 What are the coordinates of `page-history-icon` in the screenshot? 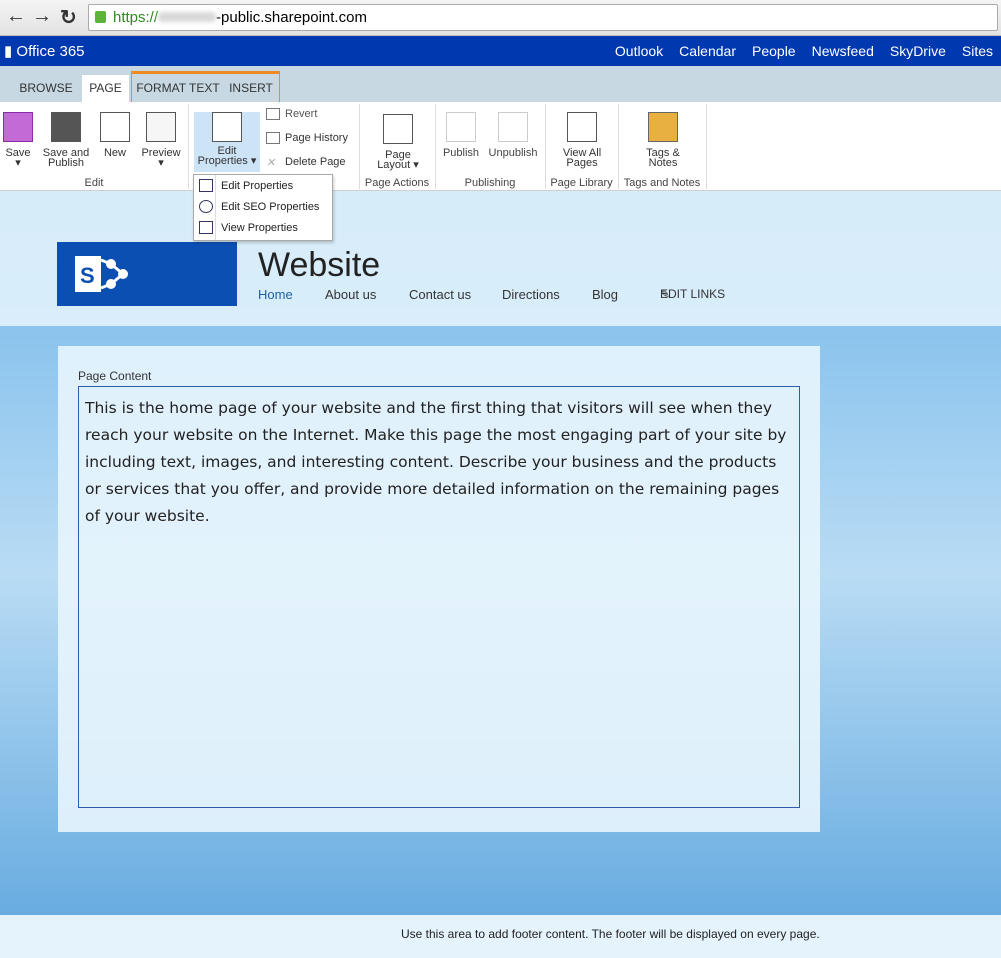 It's located at (273, 138).